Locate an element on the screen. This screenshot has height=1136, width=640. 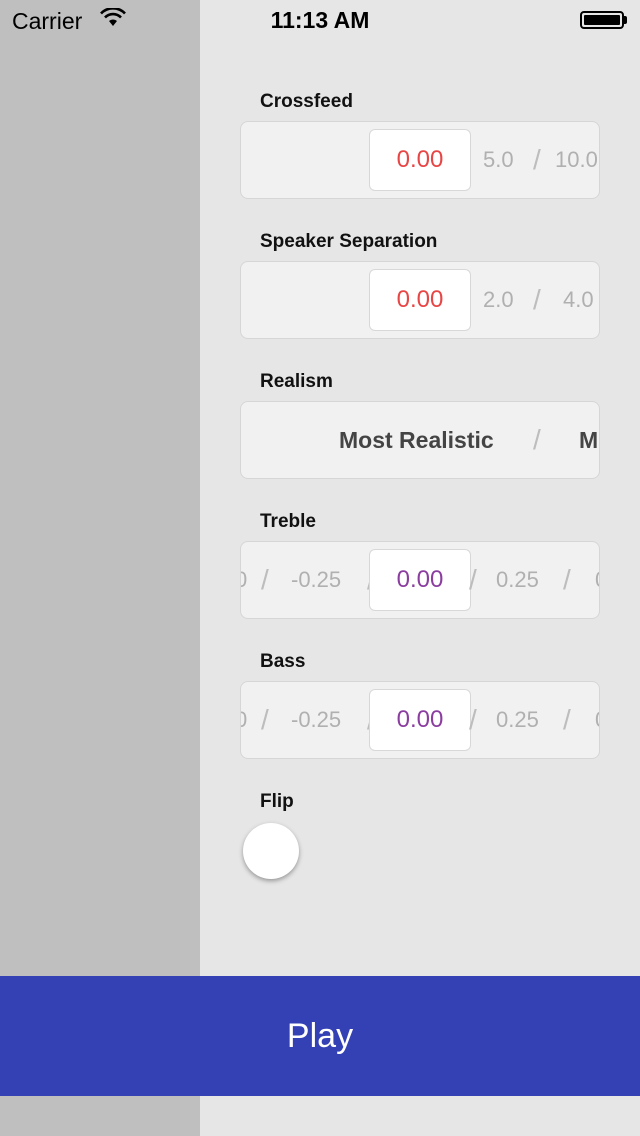
crossfeed-selected-value: 0.00 is located at coordinates (420, 160).